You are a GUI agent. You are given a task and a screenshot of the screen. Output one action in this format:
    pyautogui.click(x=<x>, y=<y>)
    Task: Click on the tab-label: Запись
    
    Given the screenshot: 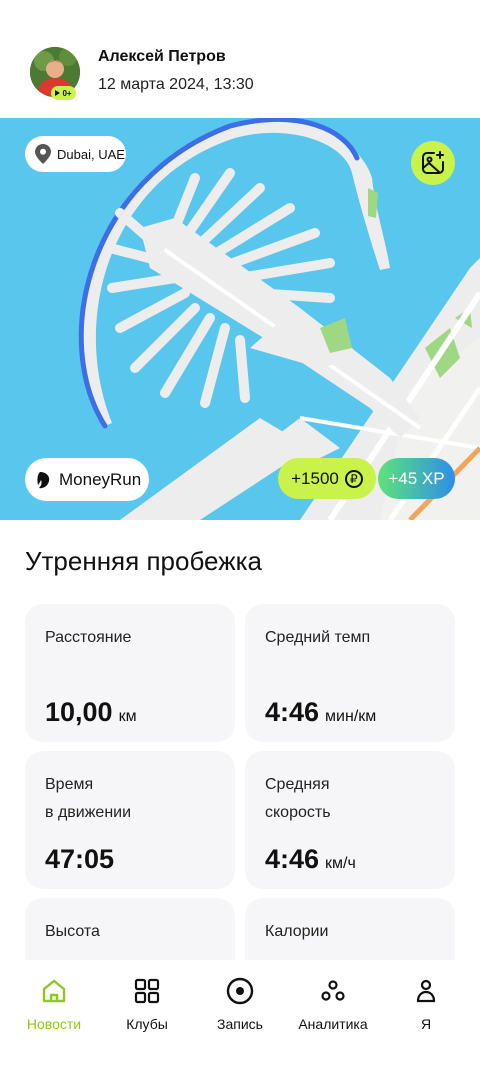 What is the action you would take?
    pyautogui.click(x=240, y=1024)
    